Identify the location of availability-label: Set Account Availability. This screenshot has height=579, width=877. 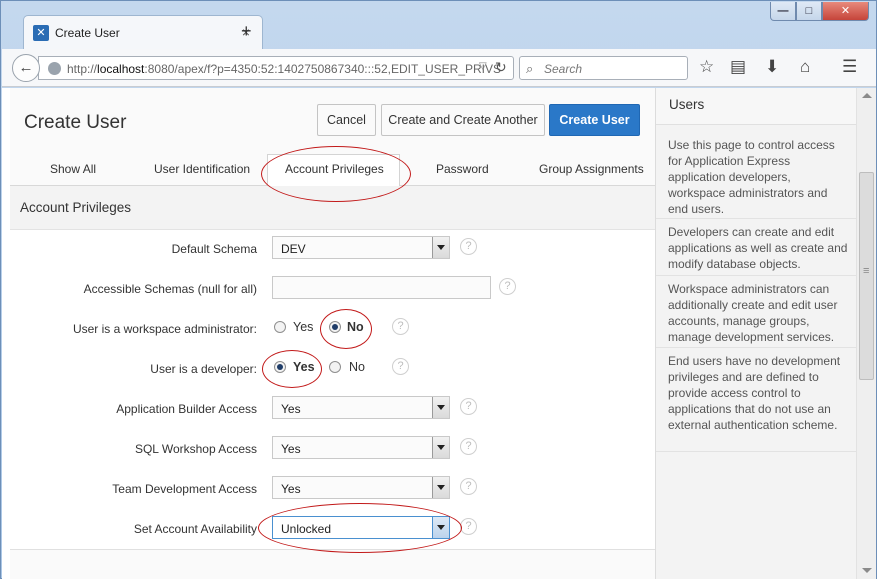
(195, 529).